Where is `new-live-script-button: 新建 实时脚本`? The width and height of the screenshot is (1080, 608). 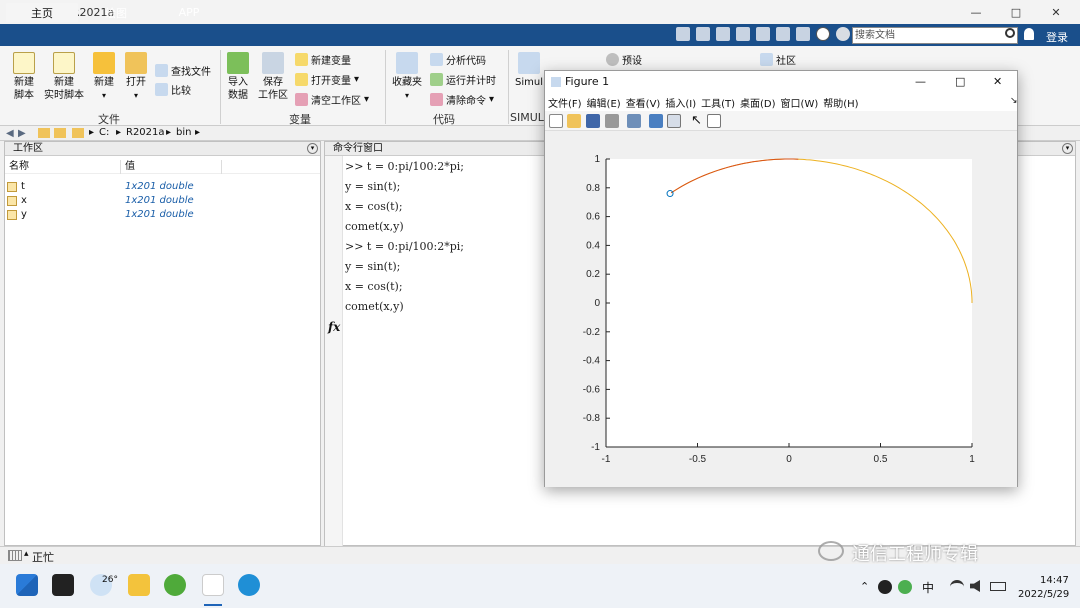
new-live-script-button: 新建 实时脚本 is located at coordinates (64, 77).